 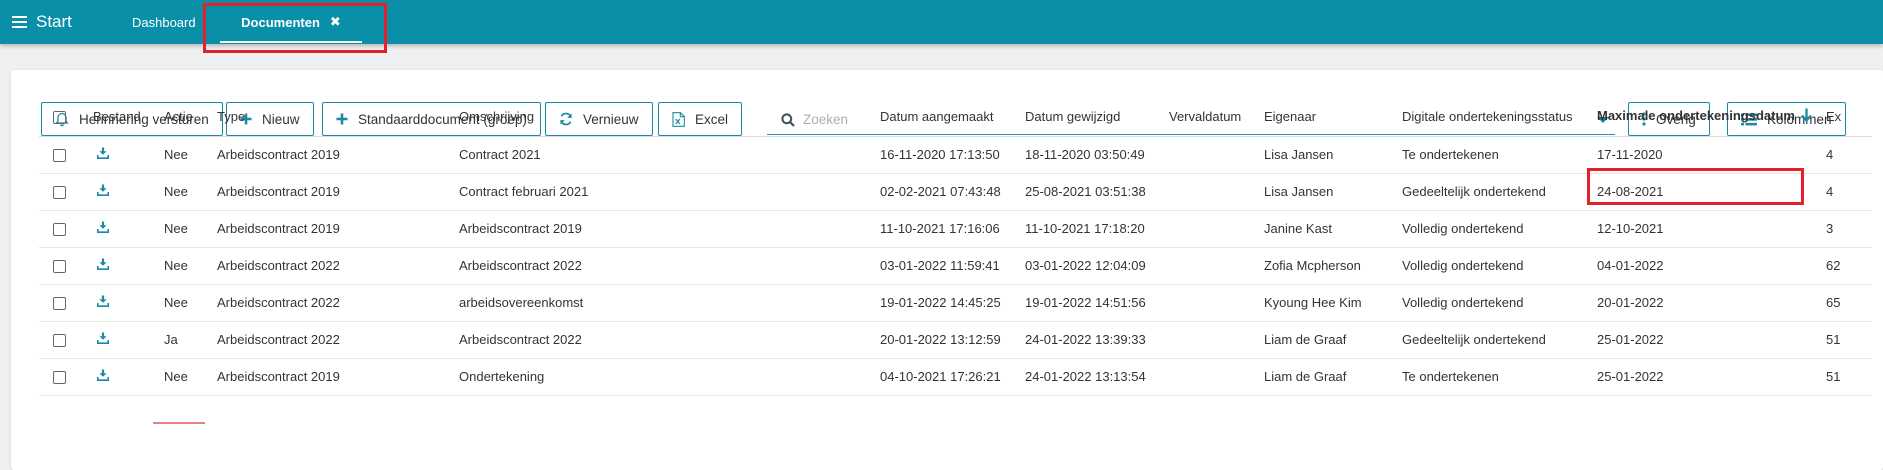 What do you see at coordinates (1097, 266) in the screenshot?
I see `cell-gewijzigd: 03-01-2022 12:04:09` at bounding box center [1097, 266].